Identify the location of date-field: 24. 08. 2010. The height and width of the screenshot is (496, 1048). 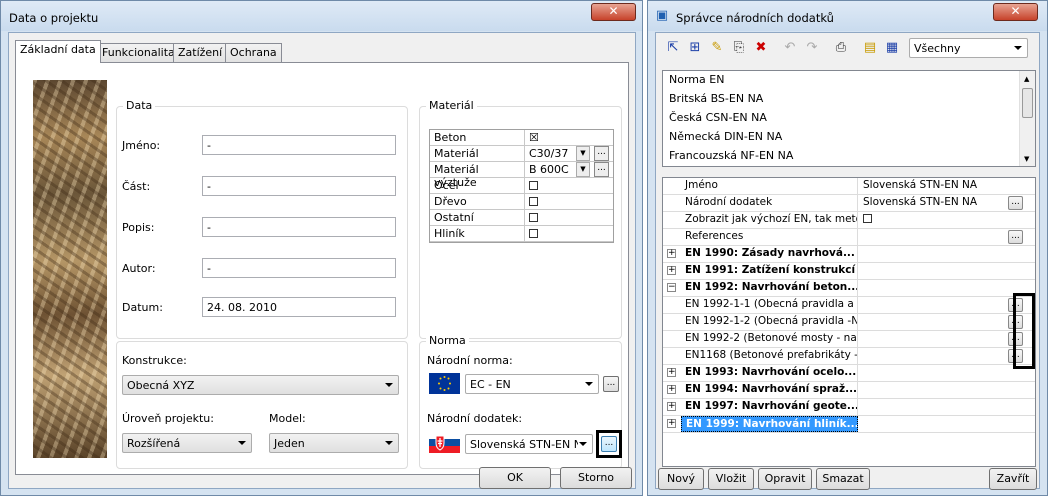
(299, 307).